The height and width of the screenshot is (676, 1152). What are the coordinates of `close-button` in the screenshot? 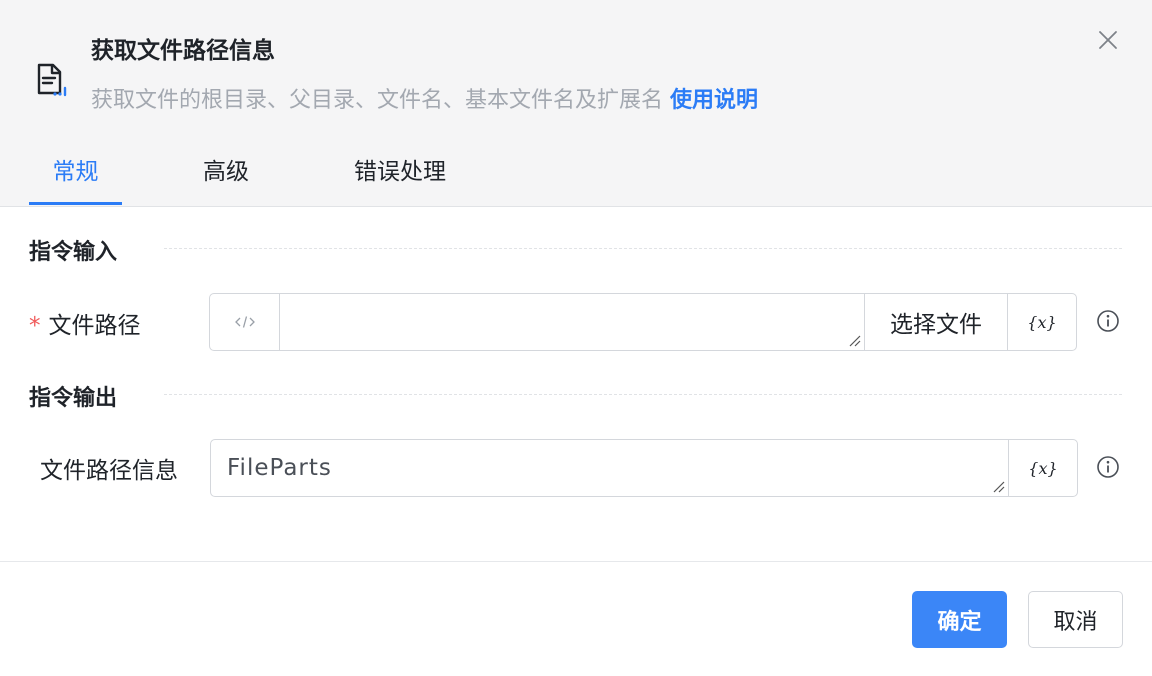 It's located at (1108, 40).